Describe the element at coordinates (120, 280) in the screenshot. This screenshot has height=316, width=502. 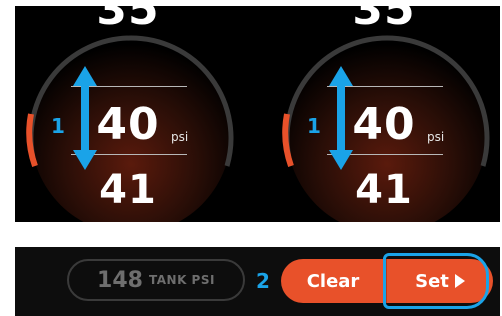
I see `tank-pressure-value: 148` at that location.